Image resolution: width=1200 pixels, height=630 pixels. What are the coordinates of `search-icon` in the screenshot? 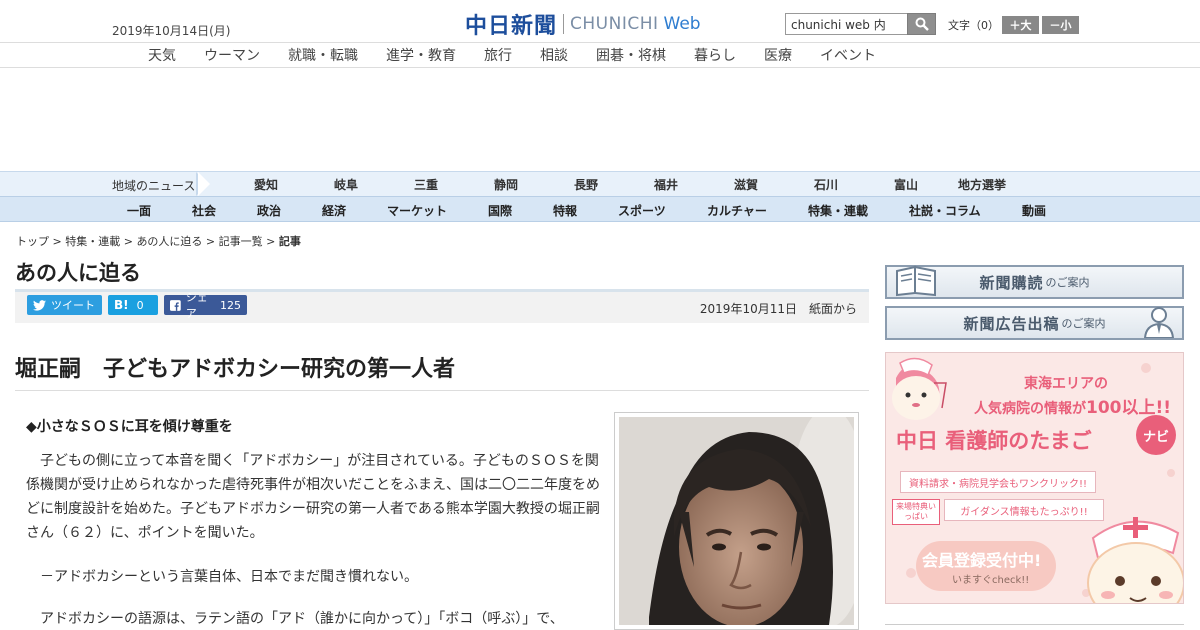 It's located at (922, 24).